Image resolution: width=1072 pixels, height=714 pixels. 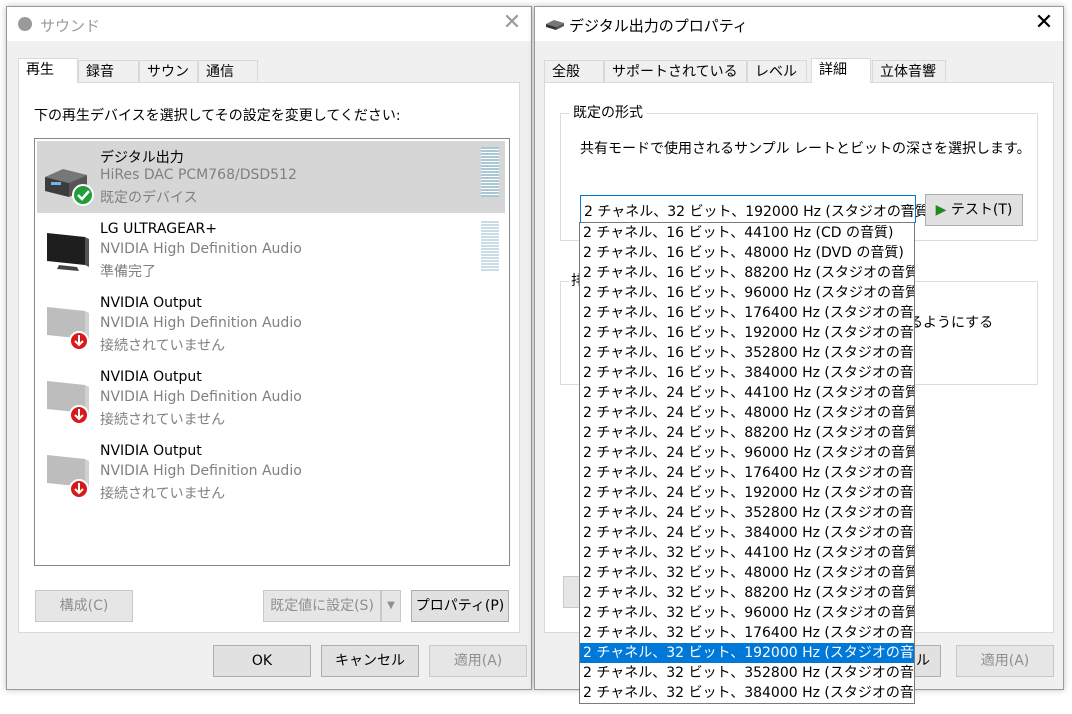 I want to click on tab-supported-formats: サポートされている形式, so click(x=675, y=81).